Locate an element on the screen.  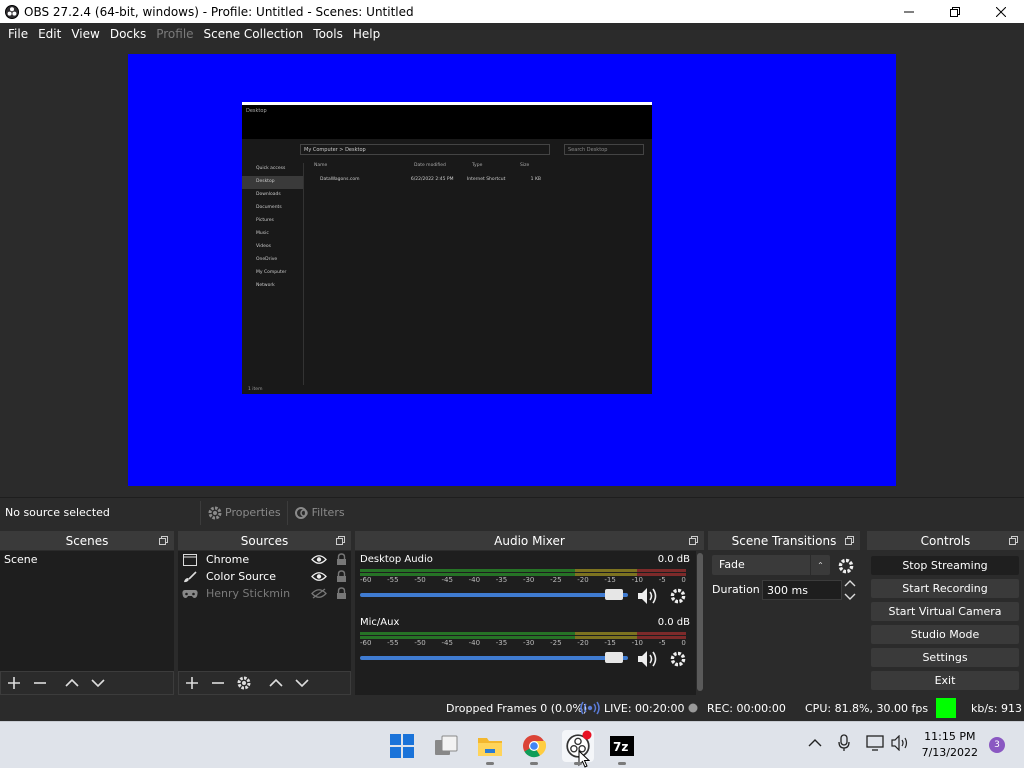
remove-source-button is located at coordinates (218, 683).